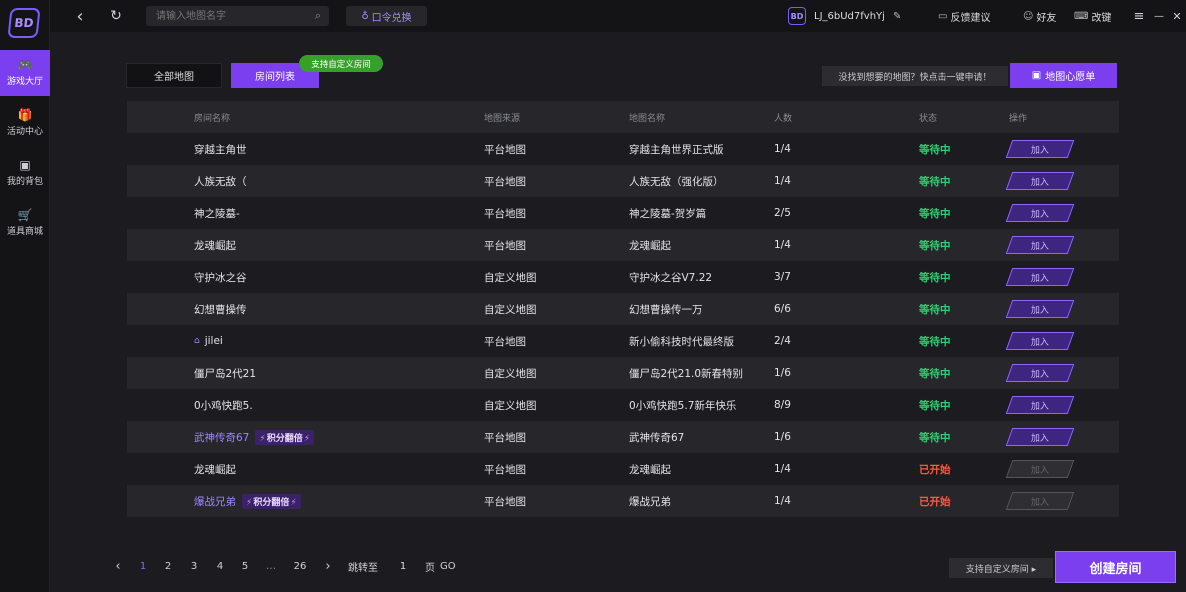 This screenshot has height=592, width=1186. I want to click on redeem-code-button: ♁ 口令兑换, so click(386, 16).